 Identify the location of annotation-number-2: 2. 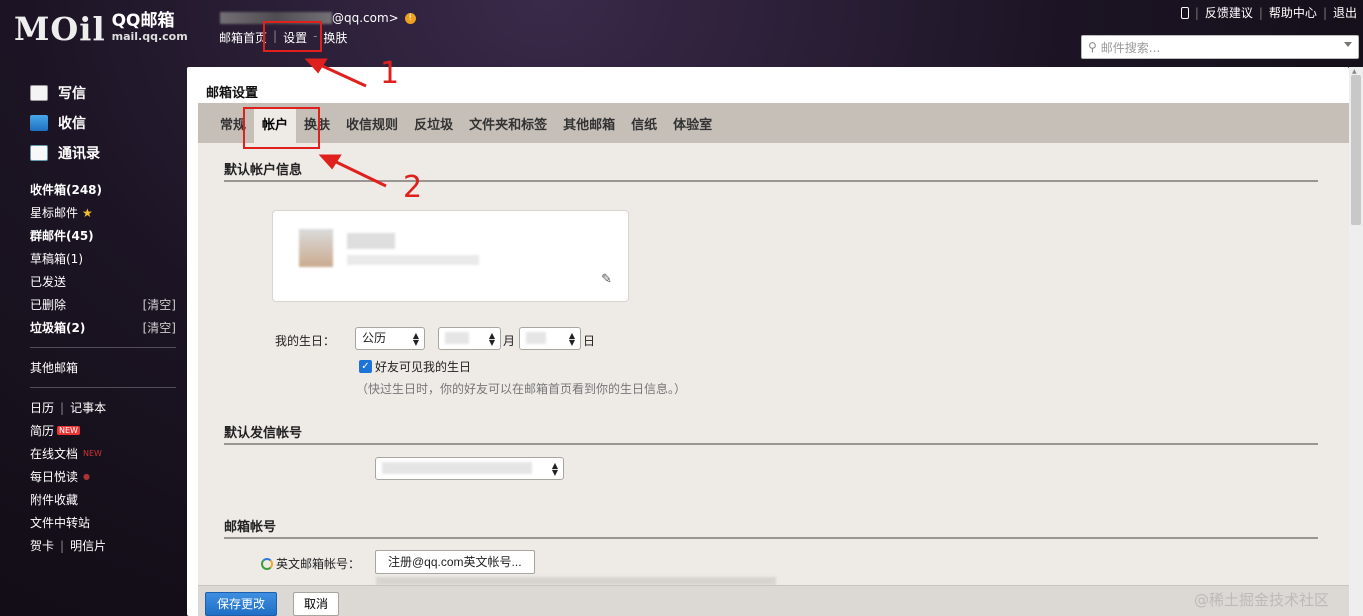
(413, 187).